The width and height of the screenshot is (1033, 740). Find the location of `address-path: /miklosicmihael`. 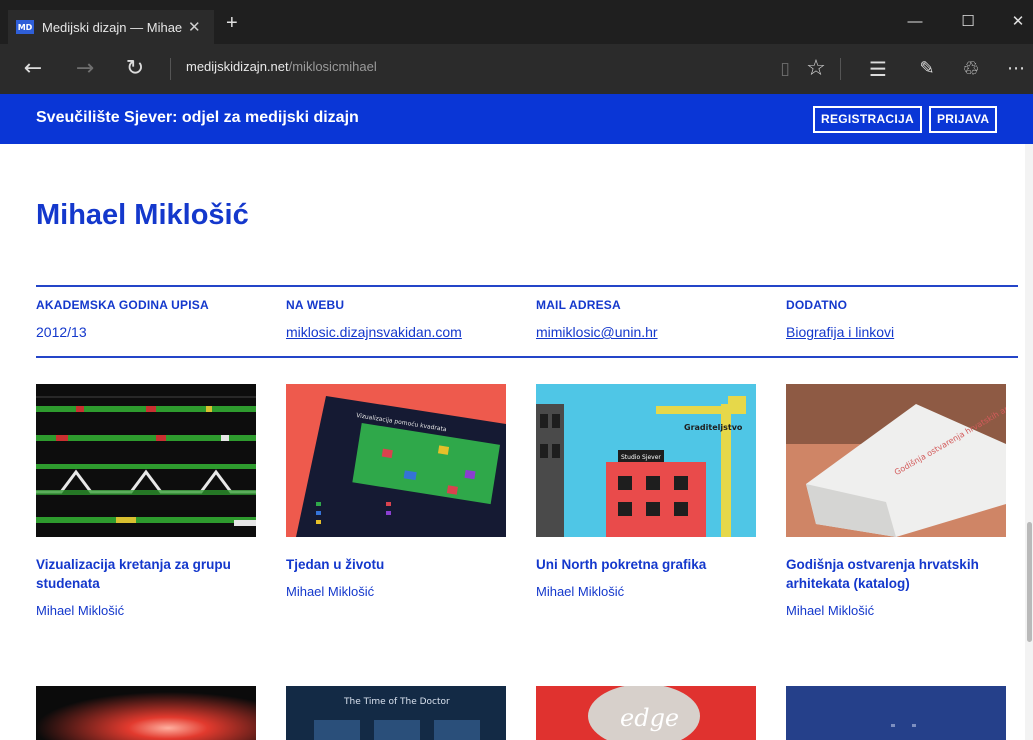

address-path: /miklosicmihael is located at coordinates (332, 66).